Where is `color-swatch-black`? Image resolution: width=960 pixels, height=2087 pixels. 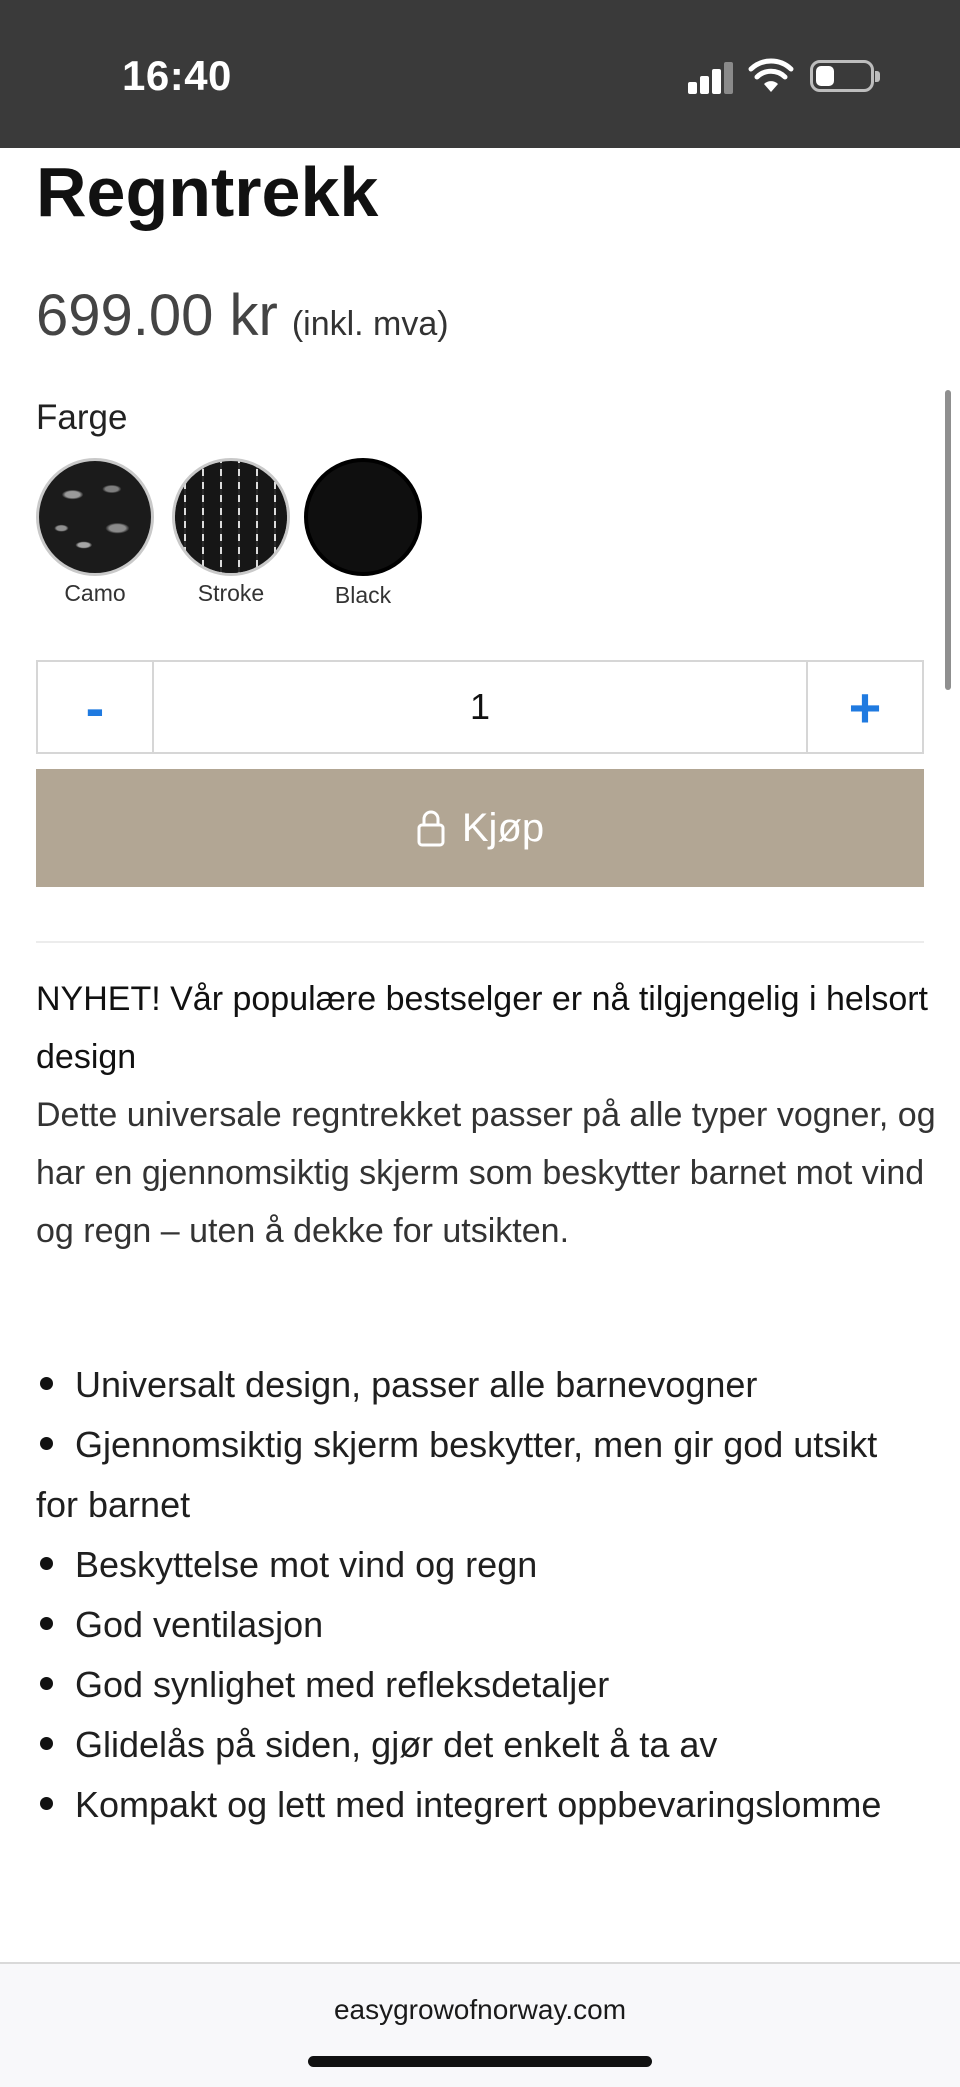 color-swatch-black is located at coordinates (363, 517).